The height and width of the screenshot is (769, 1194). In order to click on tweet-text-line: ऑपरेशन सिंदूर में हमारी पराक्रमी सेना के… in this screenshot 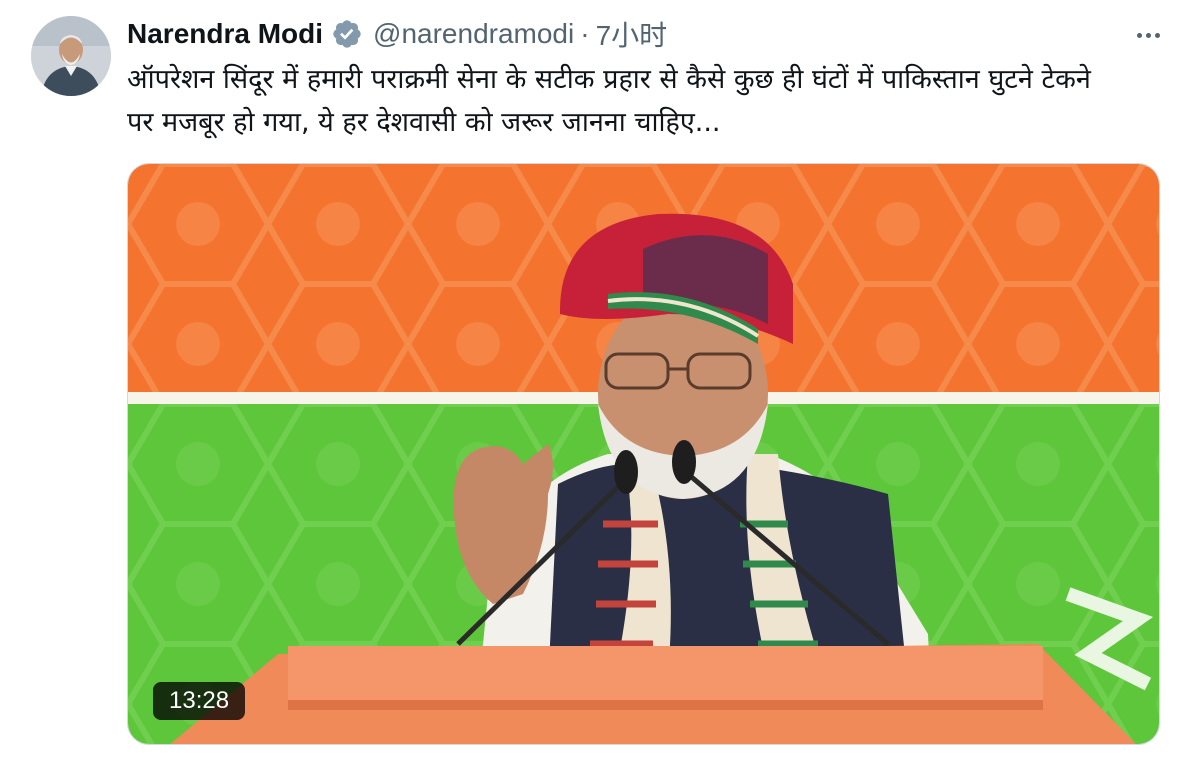, I will do `click(609, 79)`.